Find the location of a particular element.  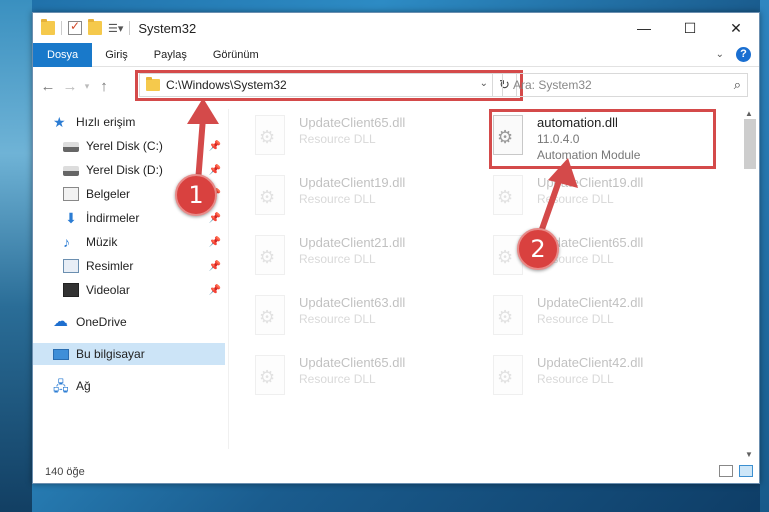

recent-locations-icon: ▾ is located at coordinates (87, 86).